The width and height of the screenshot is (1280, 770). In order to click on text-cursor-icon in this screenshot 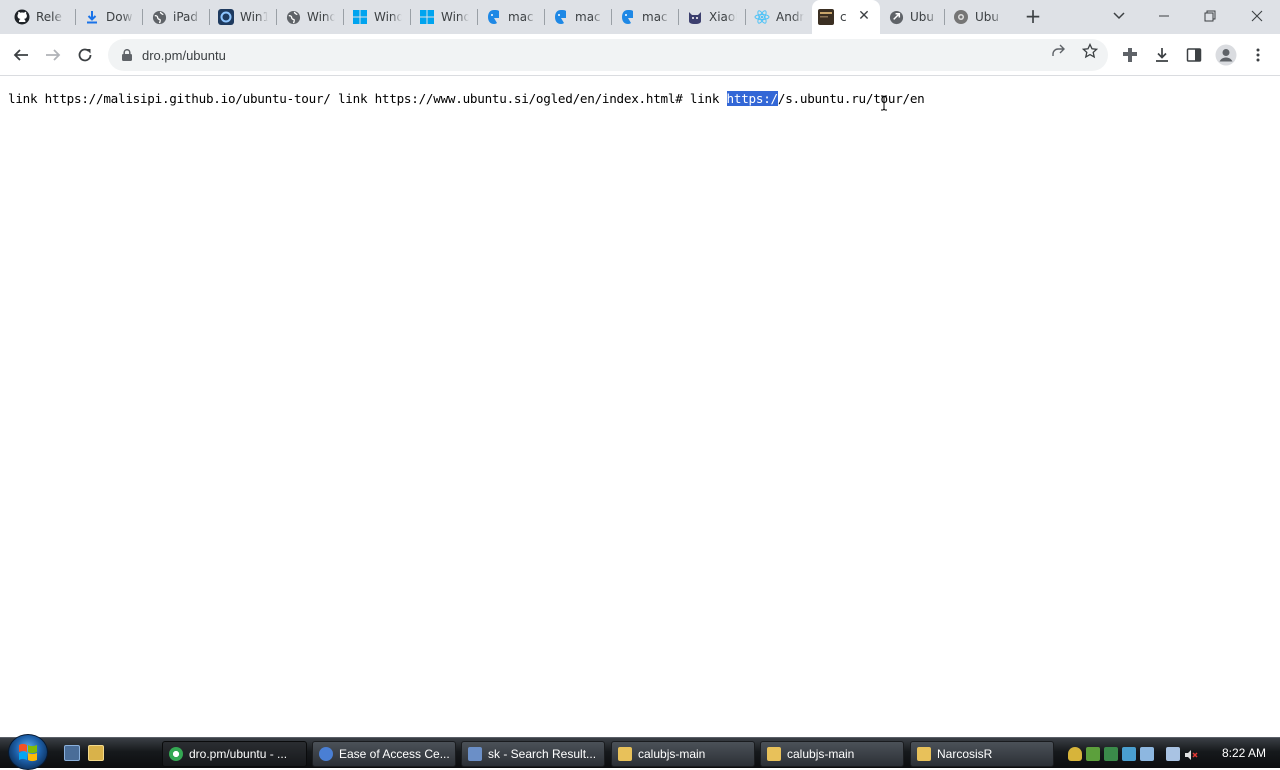, I will do `click(884, 103)`.